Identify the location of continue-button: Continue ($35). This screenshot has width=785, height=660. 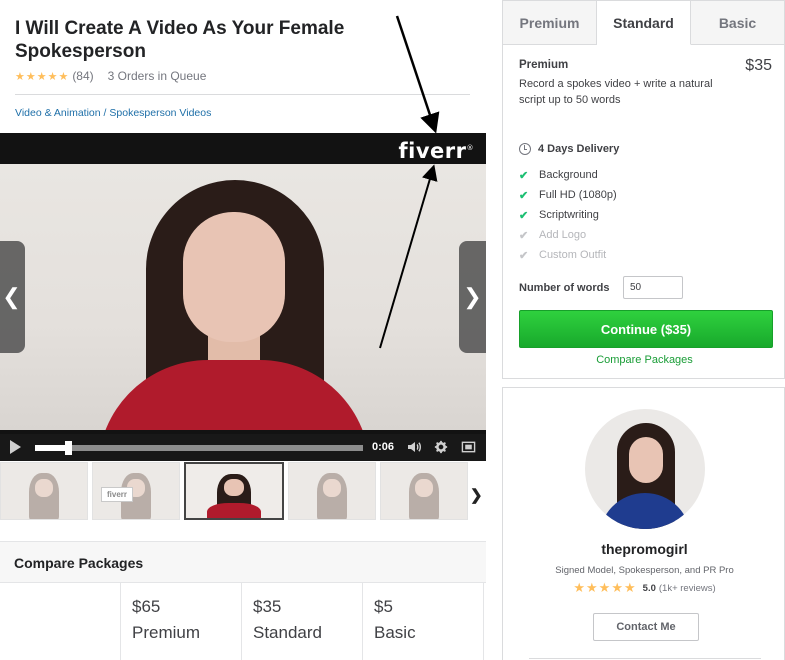
(646, 329).